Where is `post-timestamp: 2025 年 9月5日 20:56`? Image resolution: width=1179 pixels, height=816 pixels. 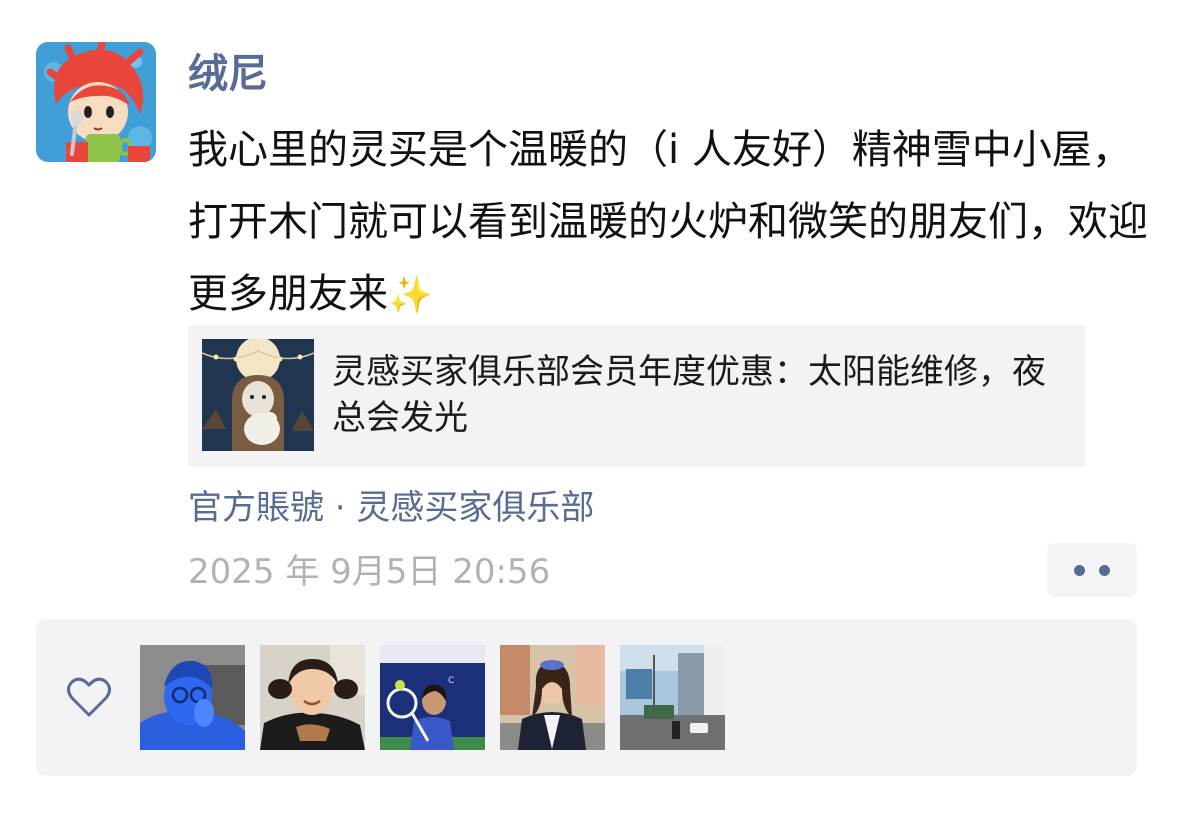
post-timestamp: 2025 年 9月5日 20:56 is located at coordinates (369, 572).